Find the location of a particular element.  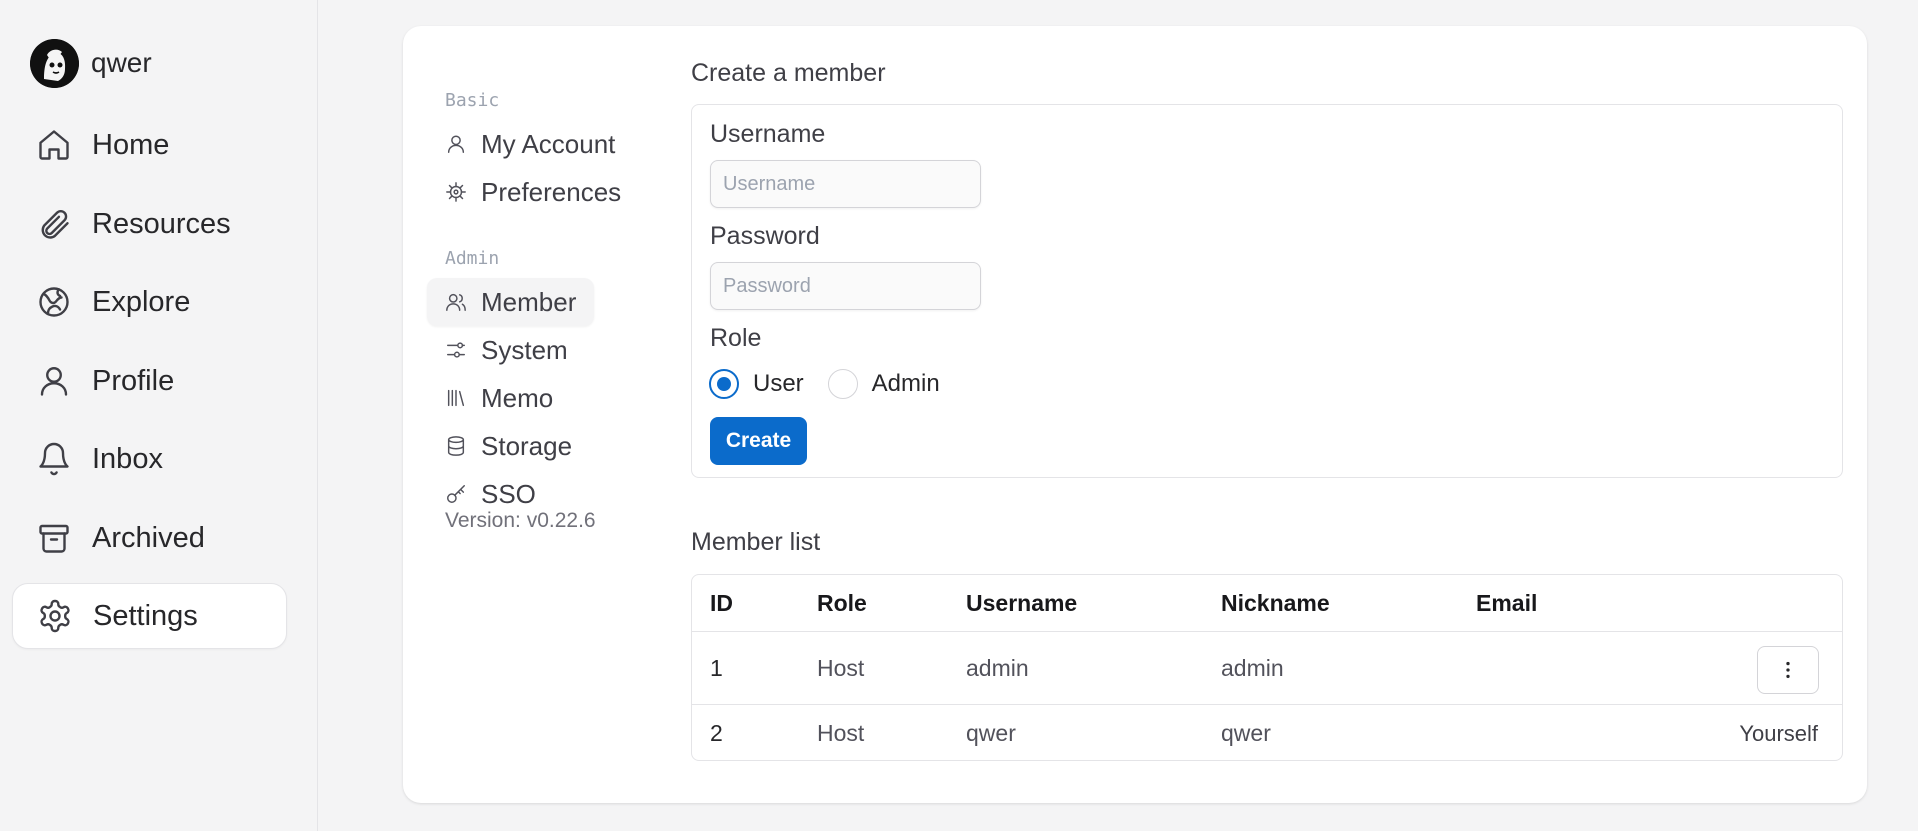

column-header-nickname: Nickname is located at coordinates (1275, 603).